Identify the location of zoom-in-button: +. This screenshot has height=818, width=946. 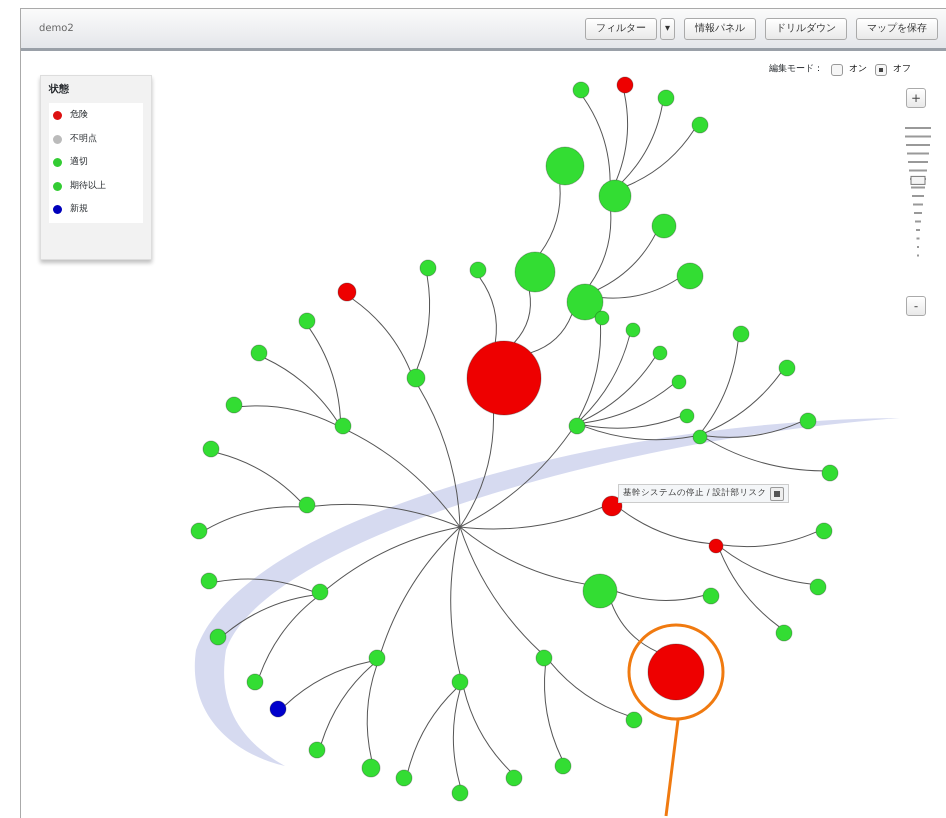
(916, 98).